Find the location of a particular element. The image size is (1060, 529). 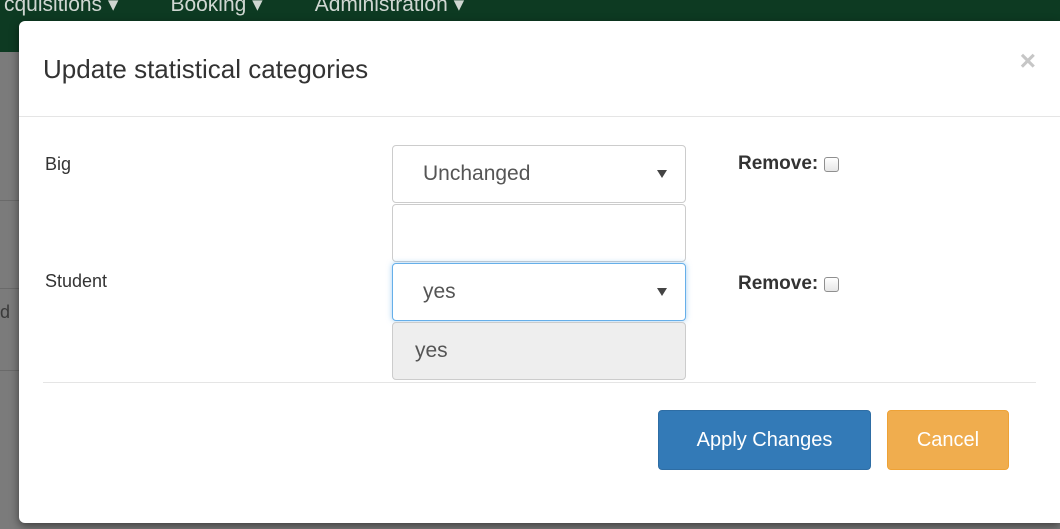

stat-label-student: Student is located at coordinates (76, 281).